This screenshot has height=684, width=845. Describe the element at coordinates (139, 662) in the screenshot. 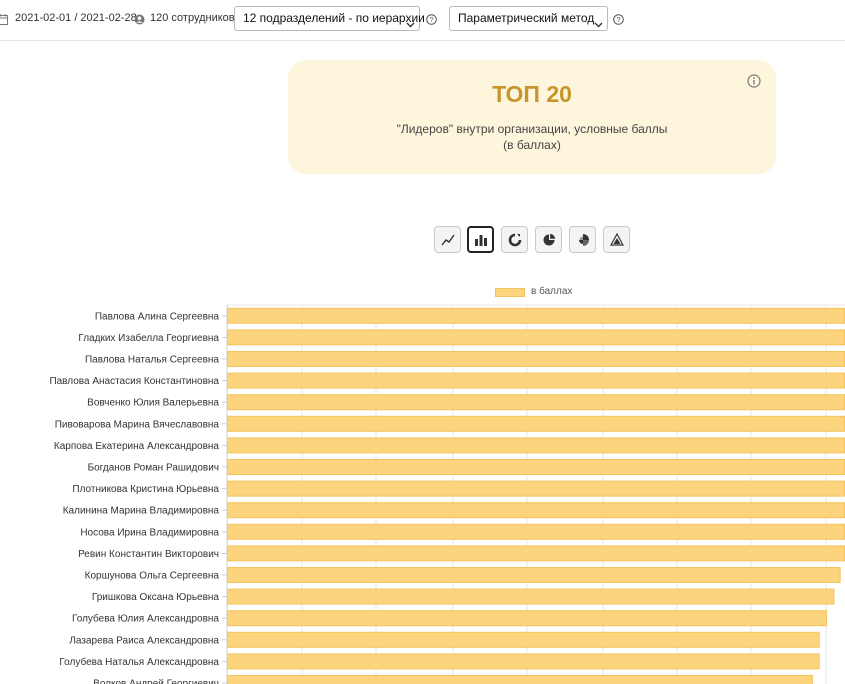

I see `y-tick-label: Голубева Наталья Александровна` at that location.